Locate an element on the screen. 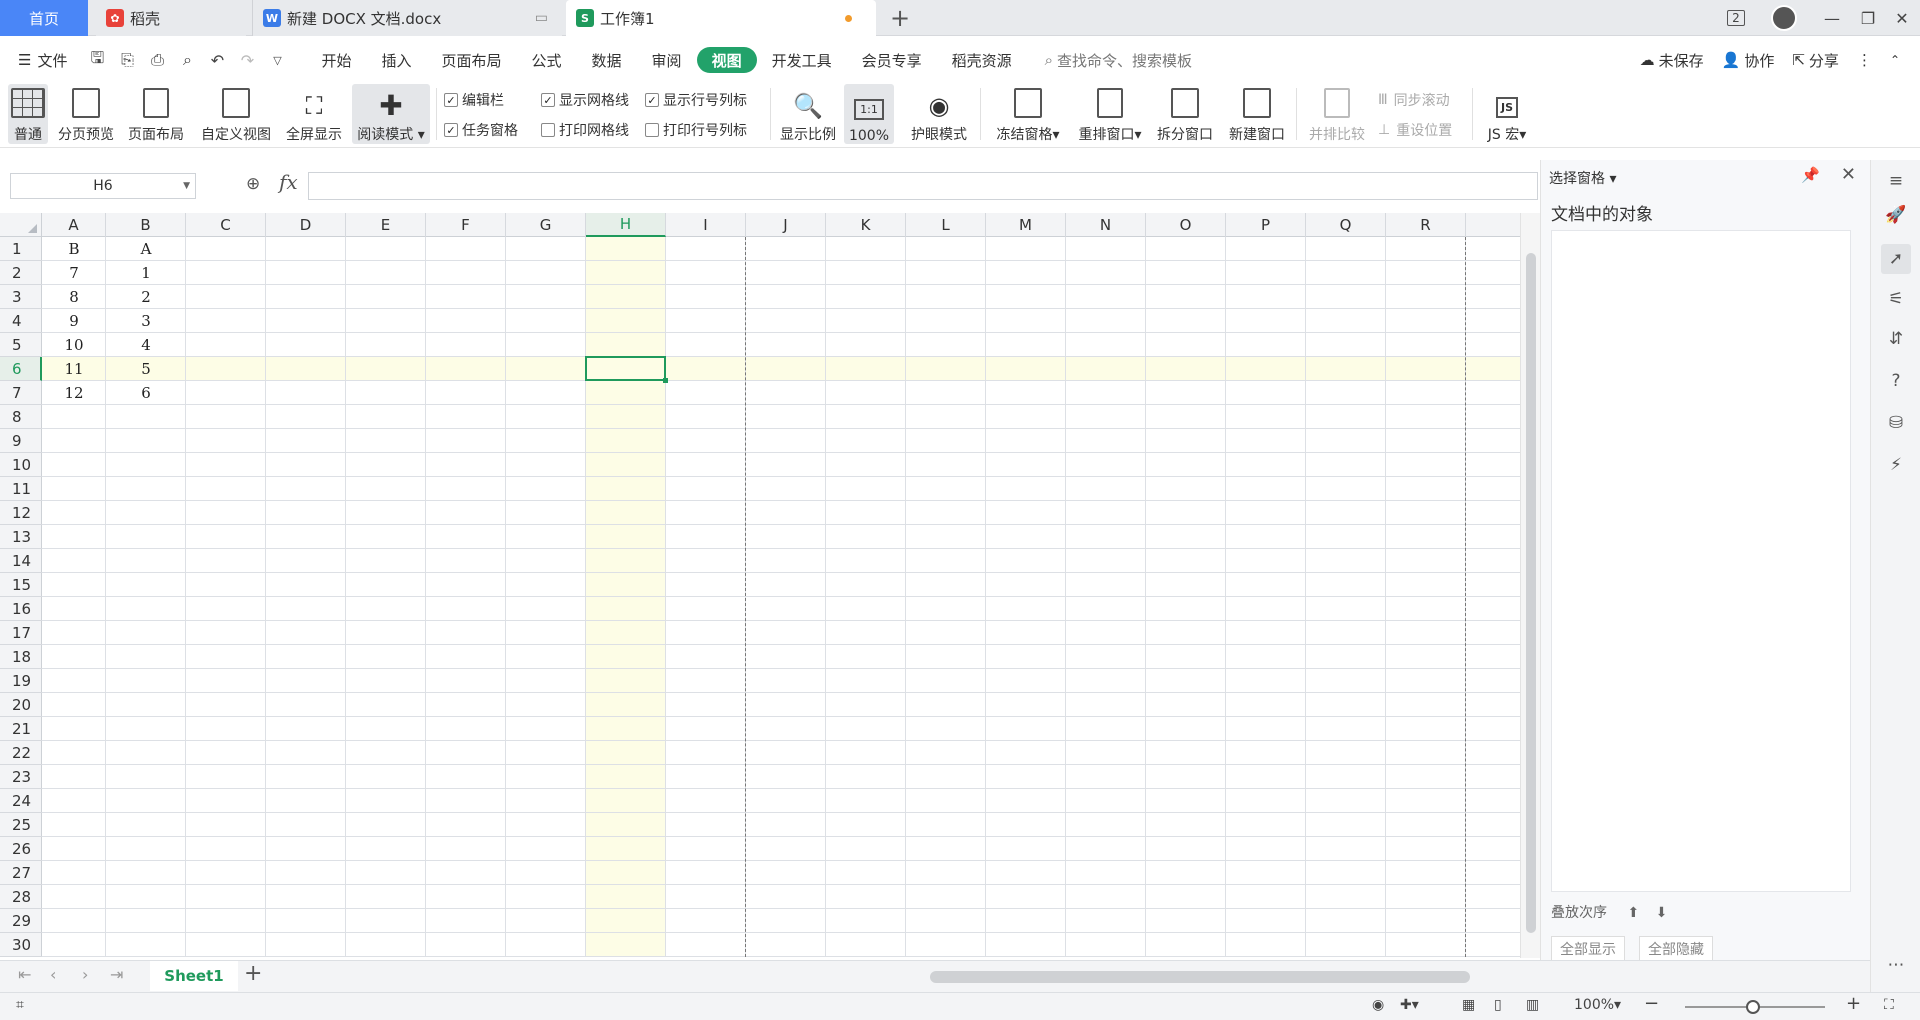  row-header-8: 8 is located at coordinates (21, 417).